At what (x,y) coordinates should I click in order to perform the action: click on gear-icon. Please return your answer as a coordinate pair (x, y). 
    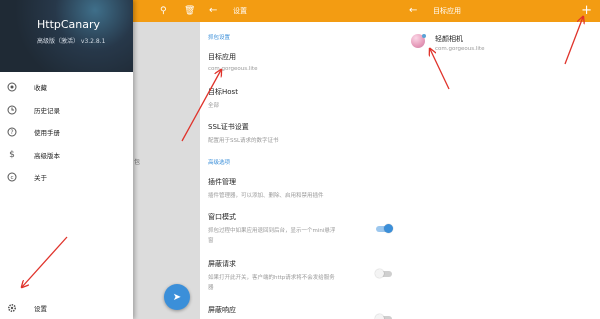
    Looking at the image, I should click on (12, 87).